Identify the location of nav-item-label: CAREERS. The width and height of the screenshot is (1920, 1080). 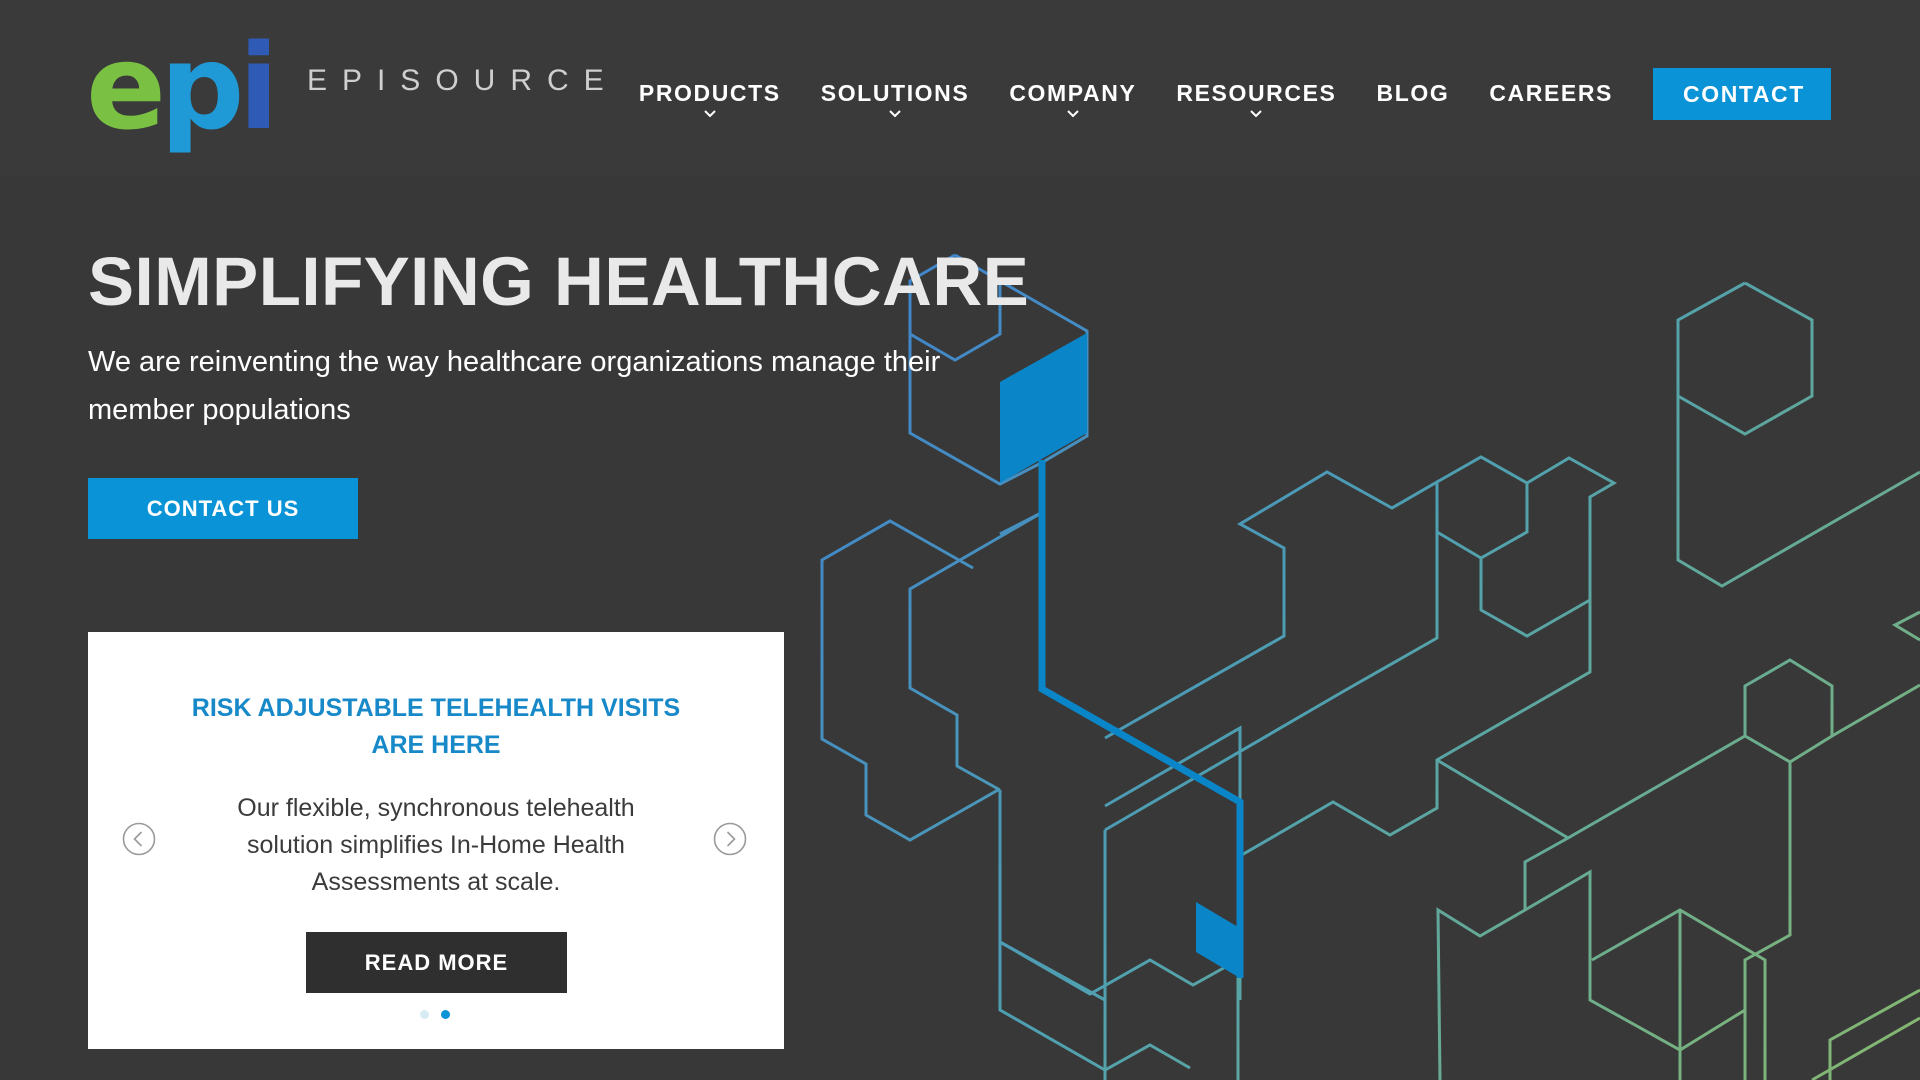
(1551, 93).